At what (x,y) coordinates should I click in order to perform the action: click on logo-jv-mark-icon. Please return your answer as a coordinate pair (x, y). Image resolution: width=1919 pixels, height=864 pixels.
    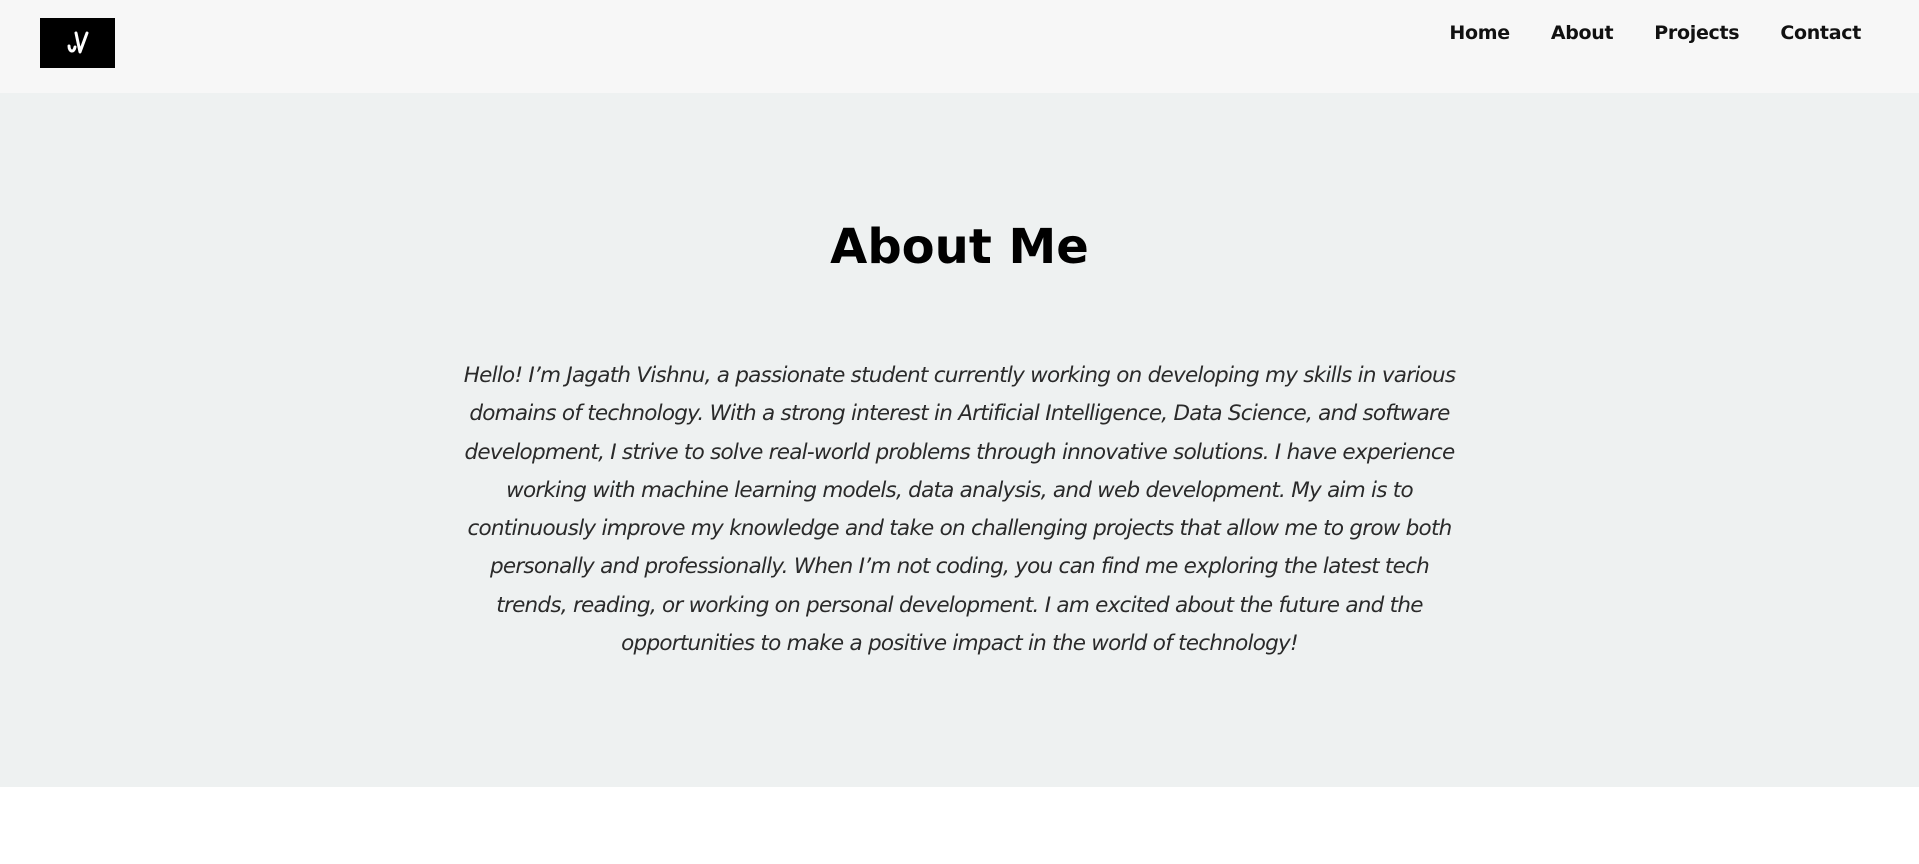
    Looking at the image, I should click on (77, 42).